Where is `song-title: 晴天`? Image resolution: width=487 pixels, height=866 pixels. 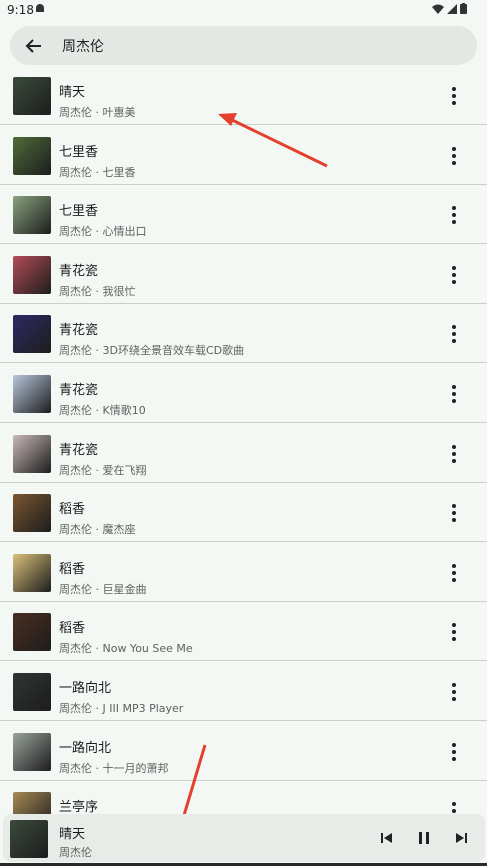 song-title: 晴天 is located at coordinates (72, 92).